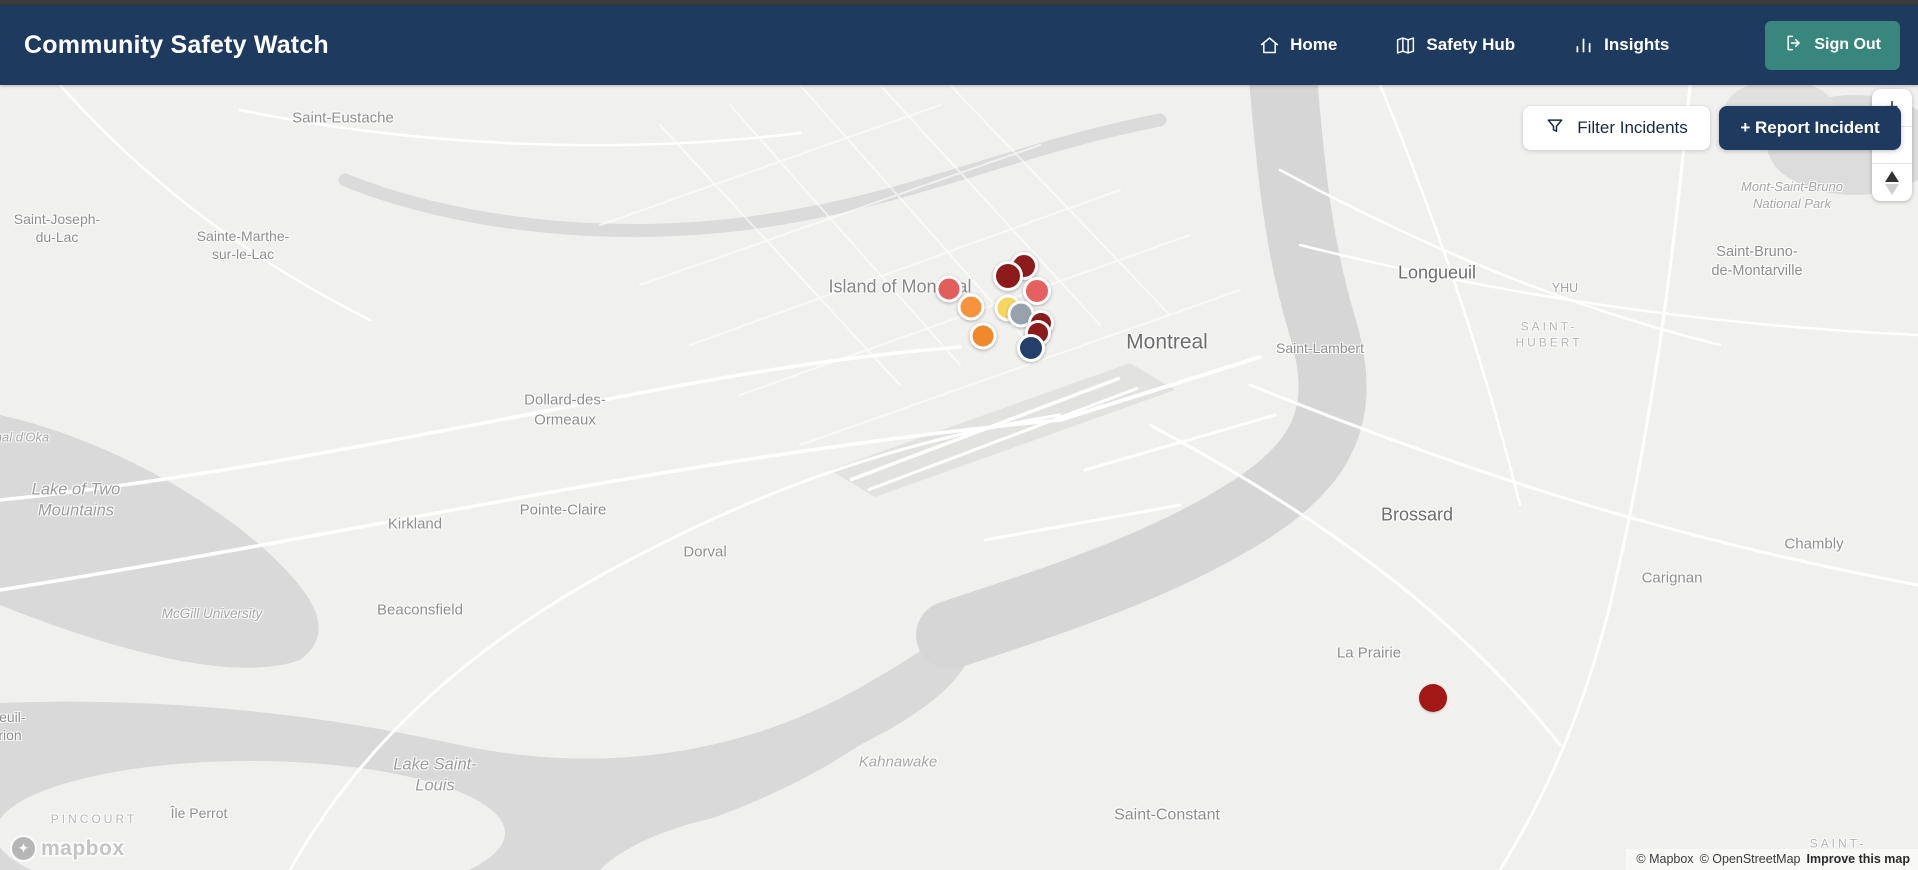  What do you see at coordinates (1892, 176) in the screenshot?
I see `compass-needle-north-icon` at bounding box center [1892, 176].